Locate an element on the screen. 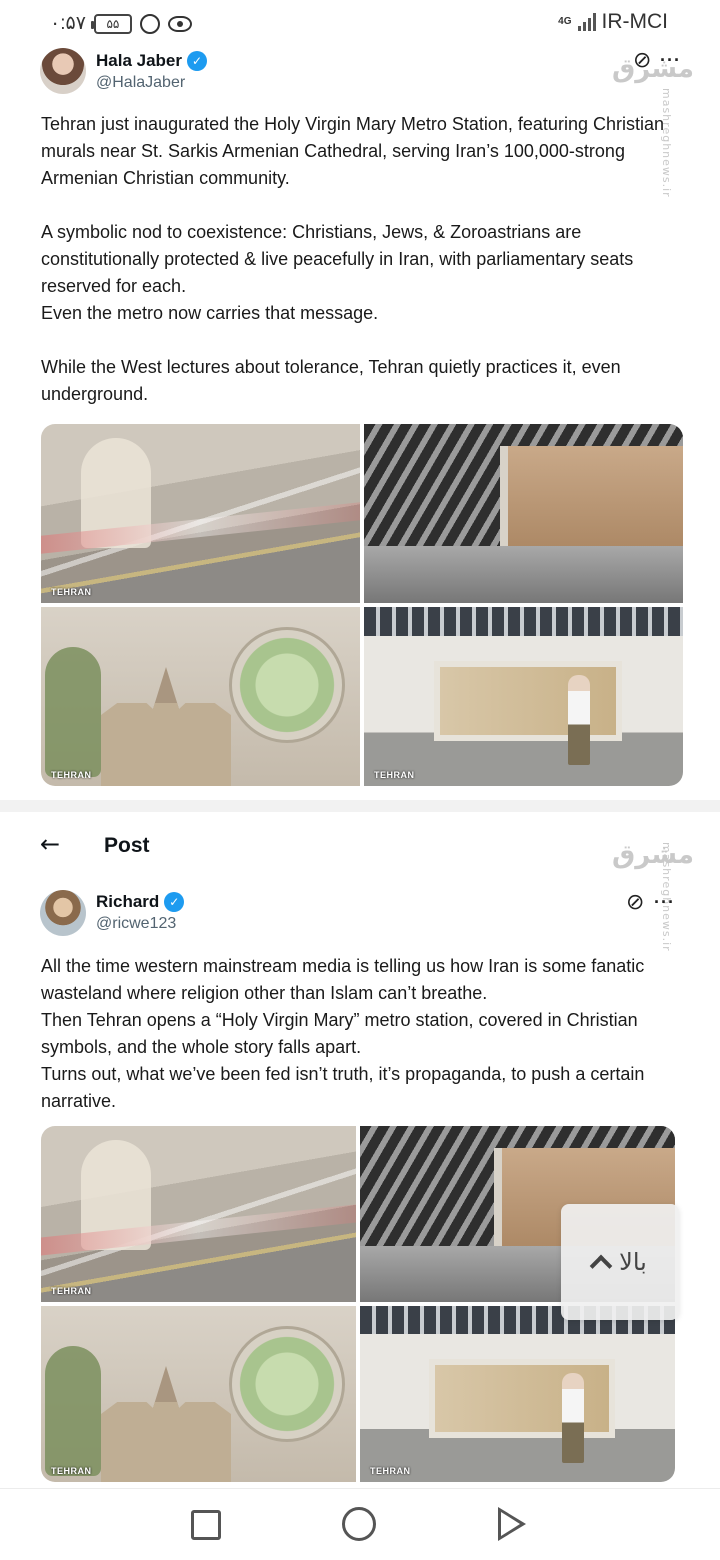  carrier-name: IR-MCI is located at coordinates (635, 21).